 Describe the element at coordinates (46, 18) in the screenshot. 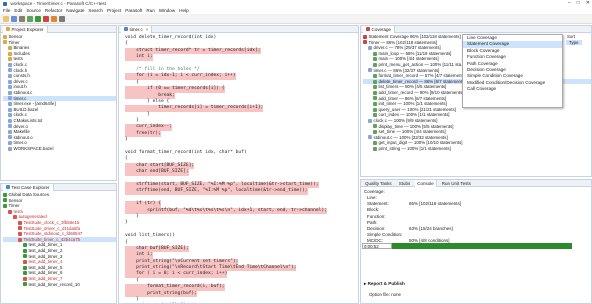

I see `coverage-icon` at that location.